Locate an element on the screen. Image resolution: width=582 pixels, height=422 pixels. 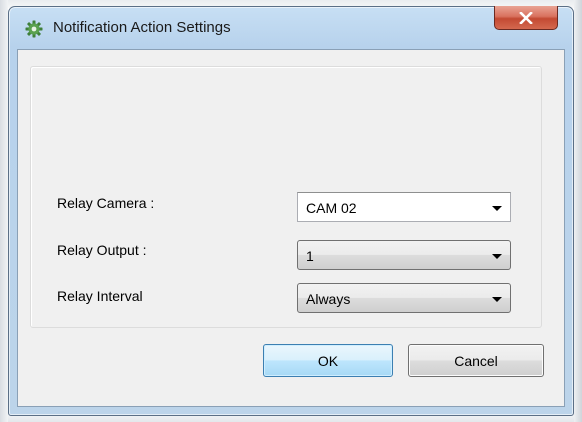
cancel-button: Cancel is located at coordinates (476, 360).